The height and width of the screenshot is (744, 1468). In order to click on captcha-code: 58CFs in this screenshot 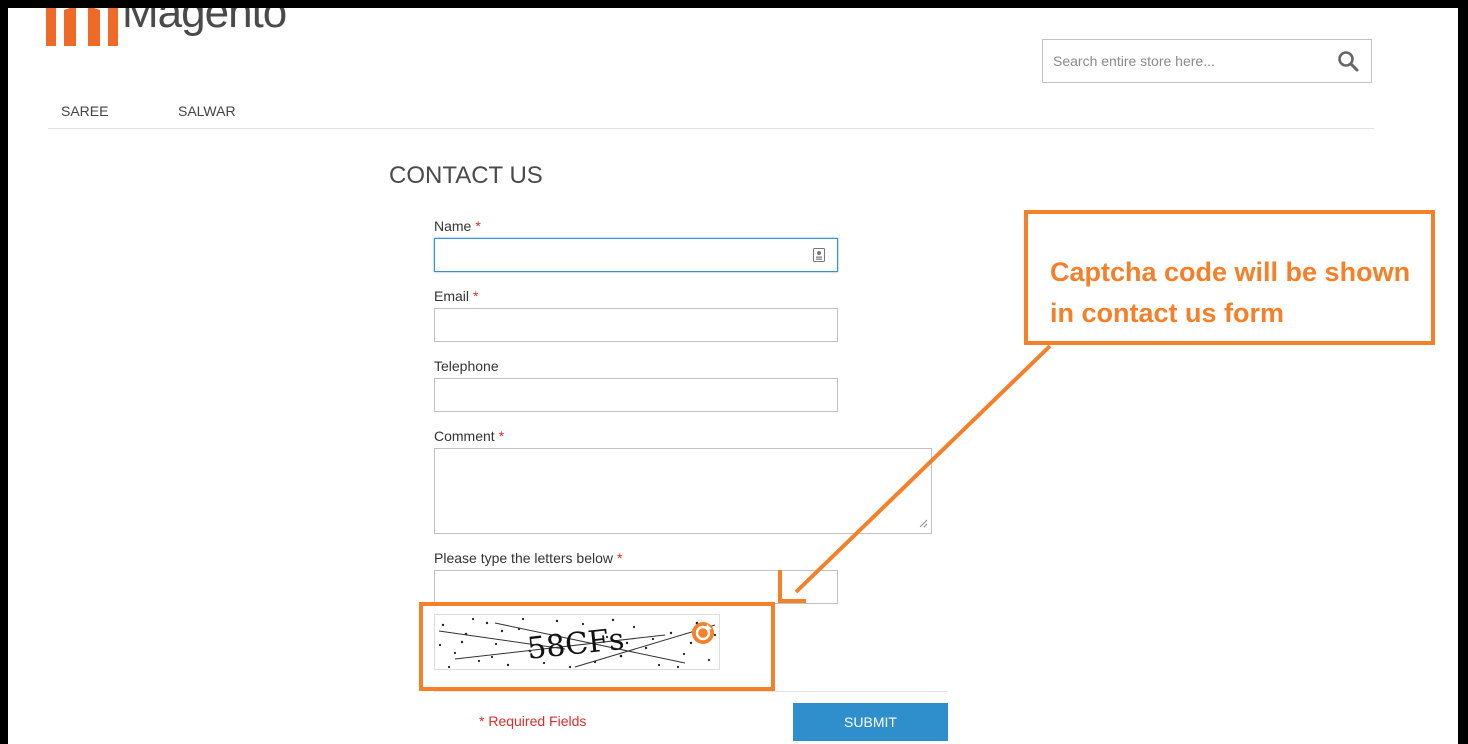, I will do `click(575, 644)`.